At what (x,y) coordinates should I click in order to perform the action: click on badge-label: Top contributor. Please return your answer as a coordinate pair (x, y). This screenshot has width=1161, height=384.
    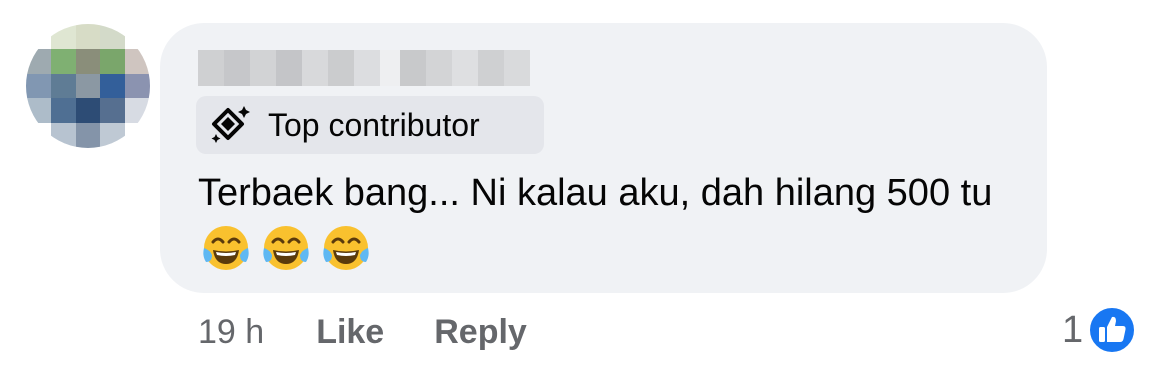
    Looking at the image, I should click on (374, 125).